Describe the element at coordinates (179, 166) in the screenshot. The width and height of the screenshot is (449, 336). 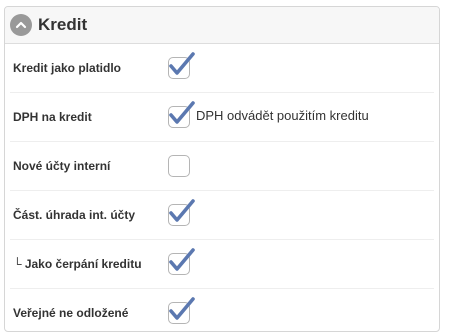
I see `nove-ucty-interni-checkbox` at that location.